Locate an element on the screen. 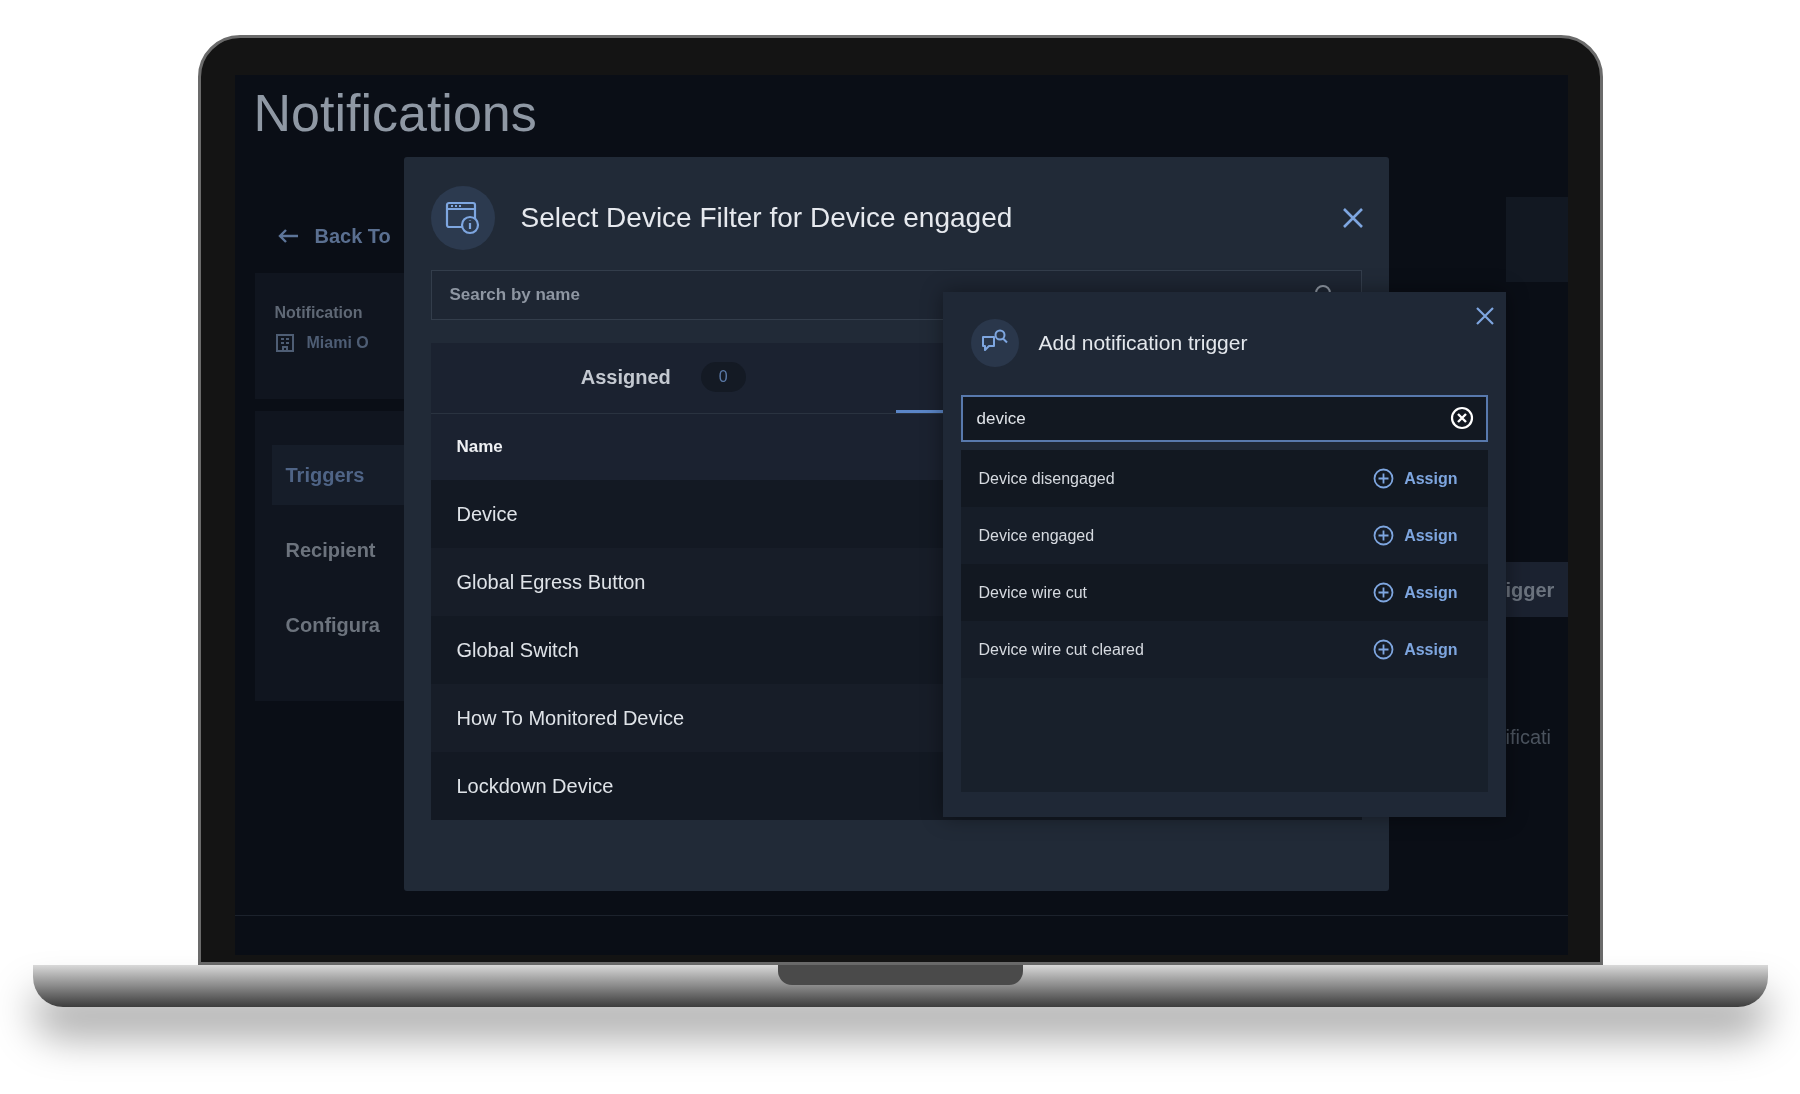  site-name: Miami O is located at coordinates (337, 343).